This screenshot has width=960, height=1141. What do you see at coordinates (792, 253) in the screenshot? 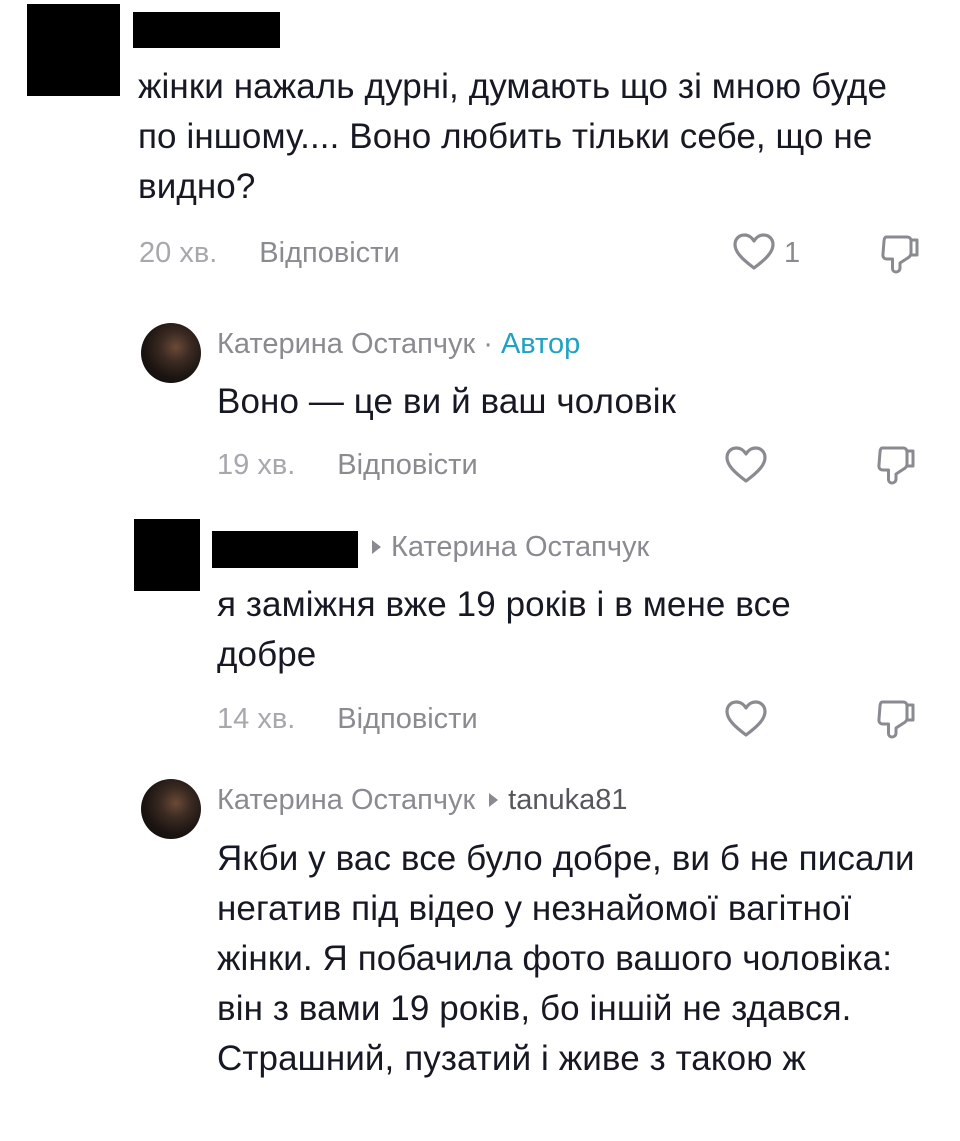
I see `like-count: 1` at bounding box center [792, 253].